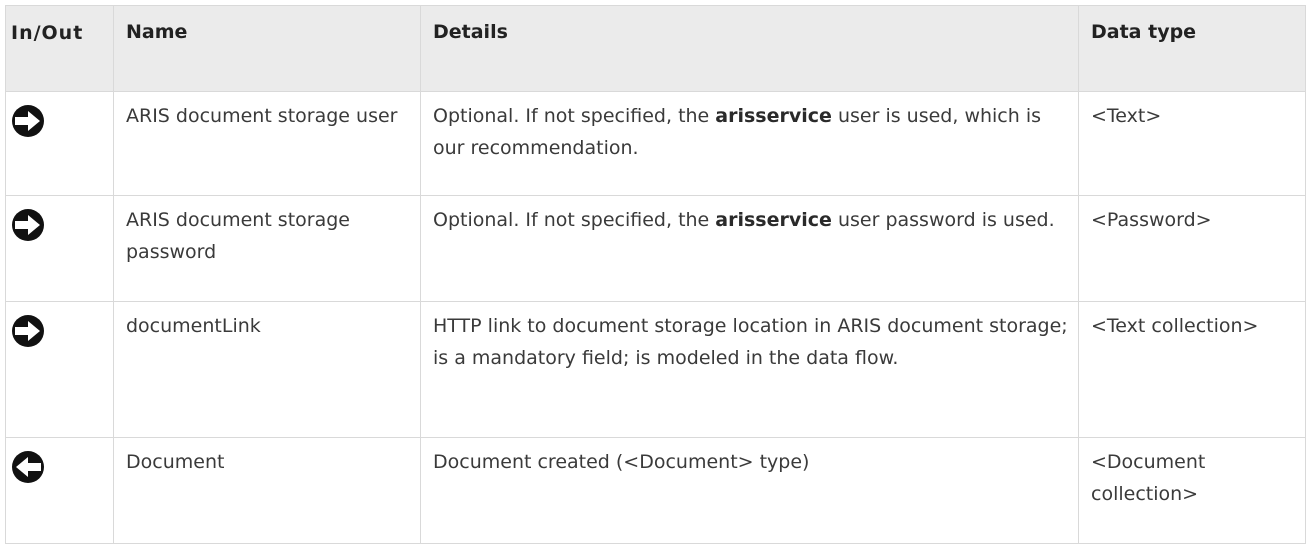  I want to click on param-name: ARIS document storage user, so click(267, 143).